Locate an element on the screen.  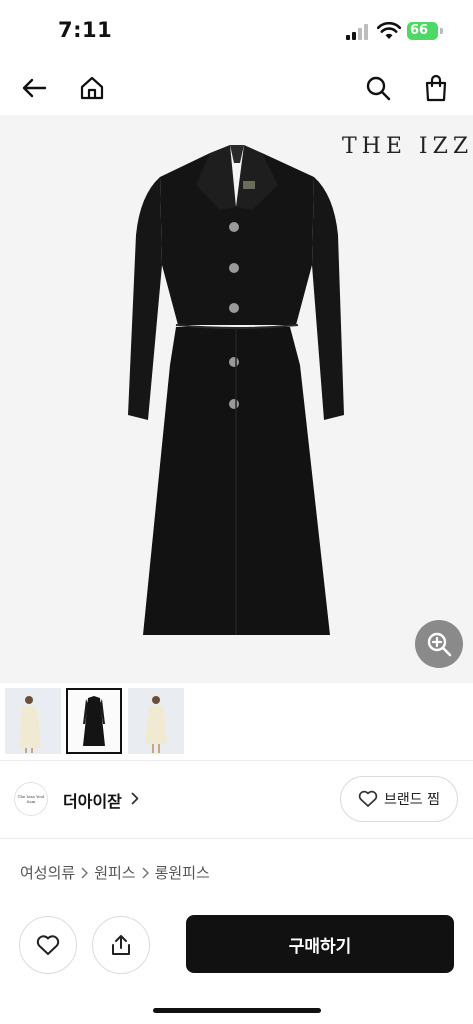
search-button is located at coordinates (378, 88).